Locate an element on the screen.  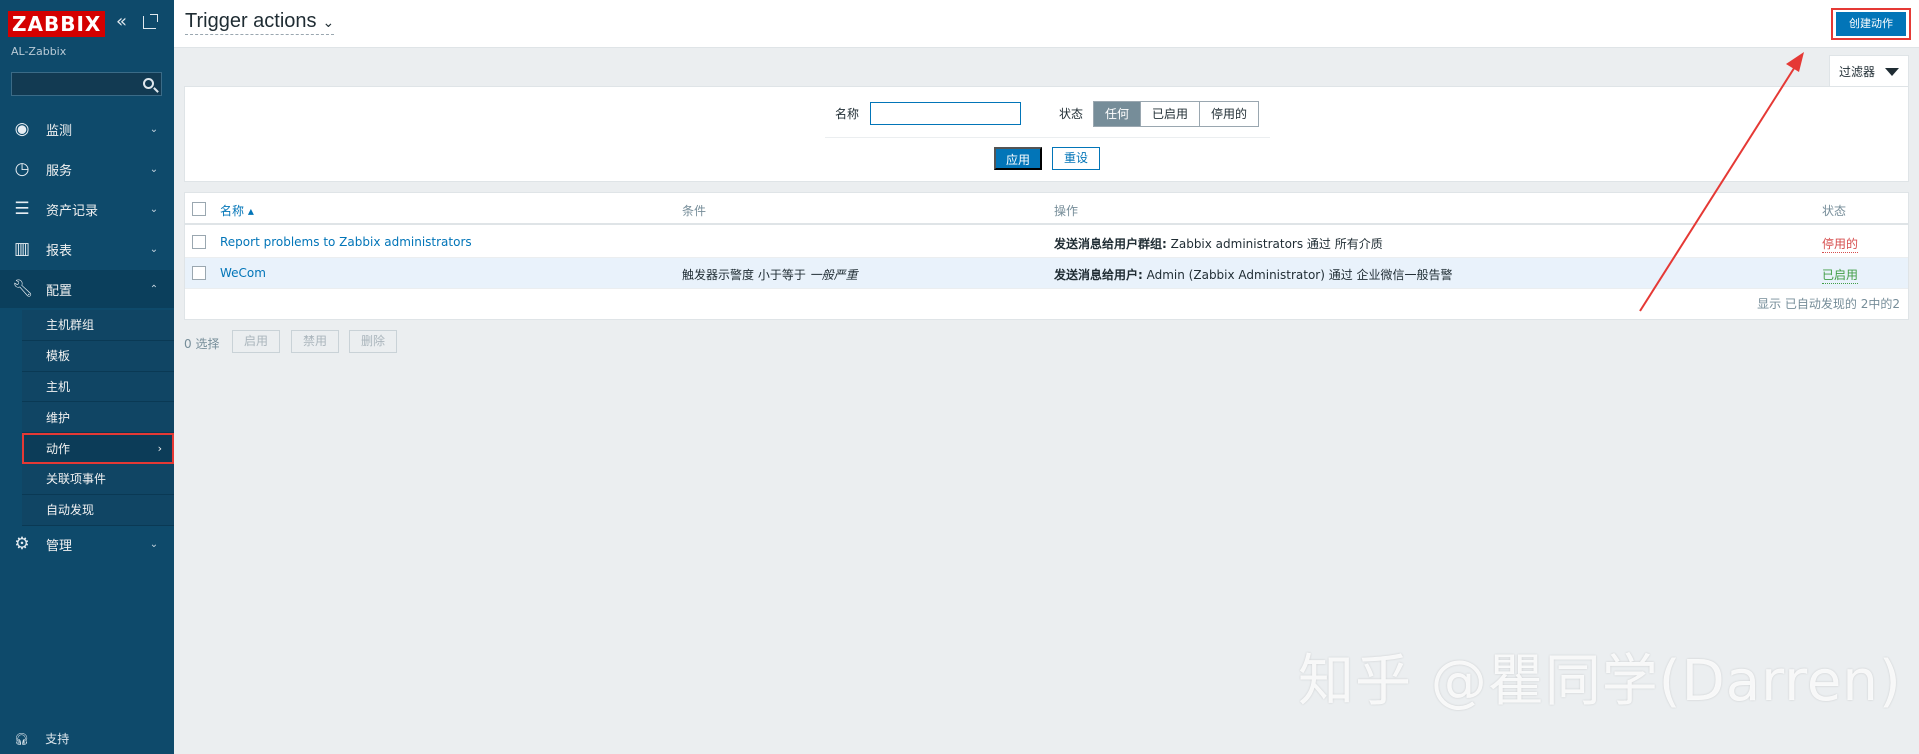
column-header-operations: 操作 is located at coordinates (1066, 211).